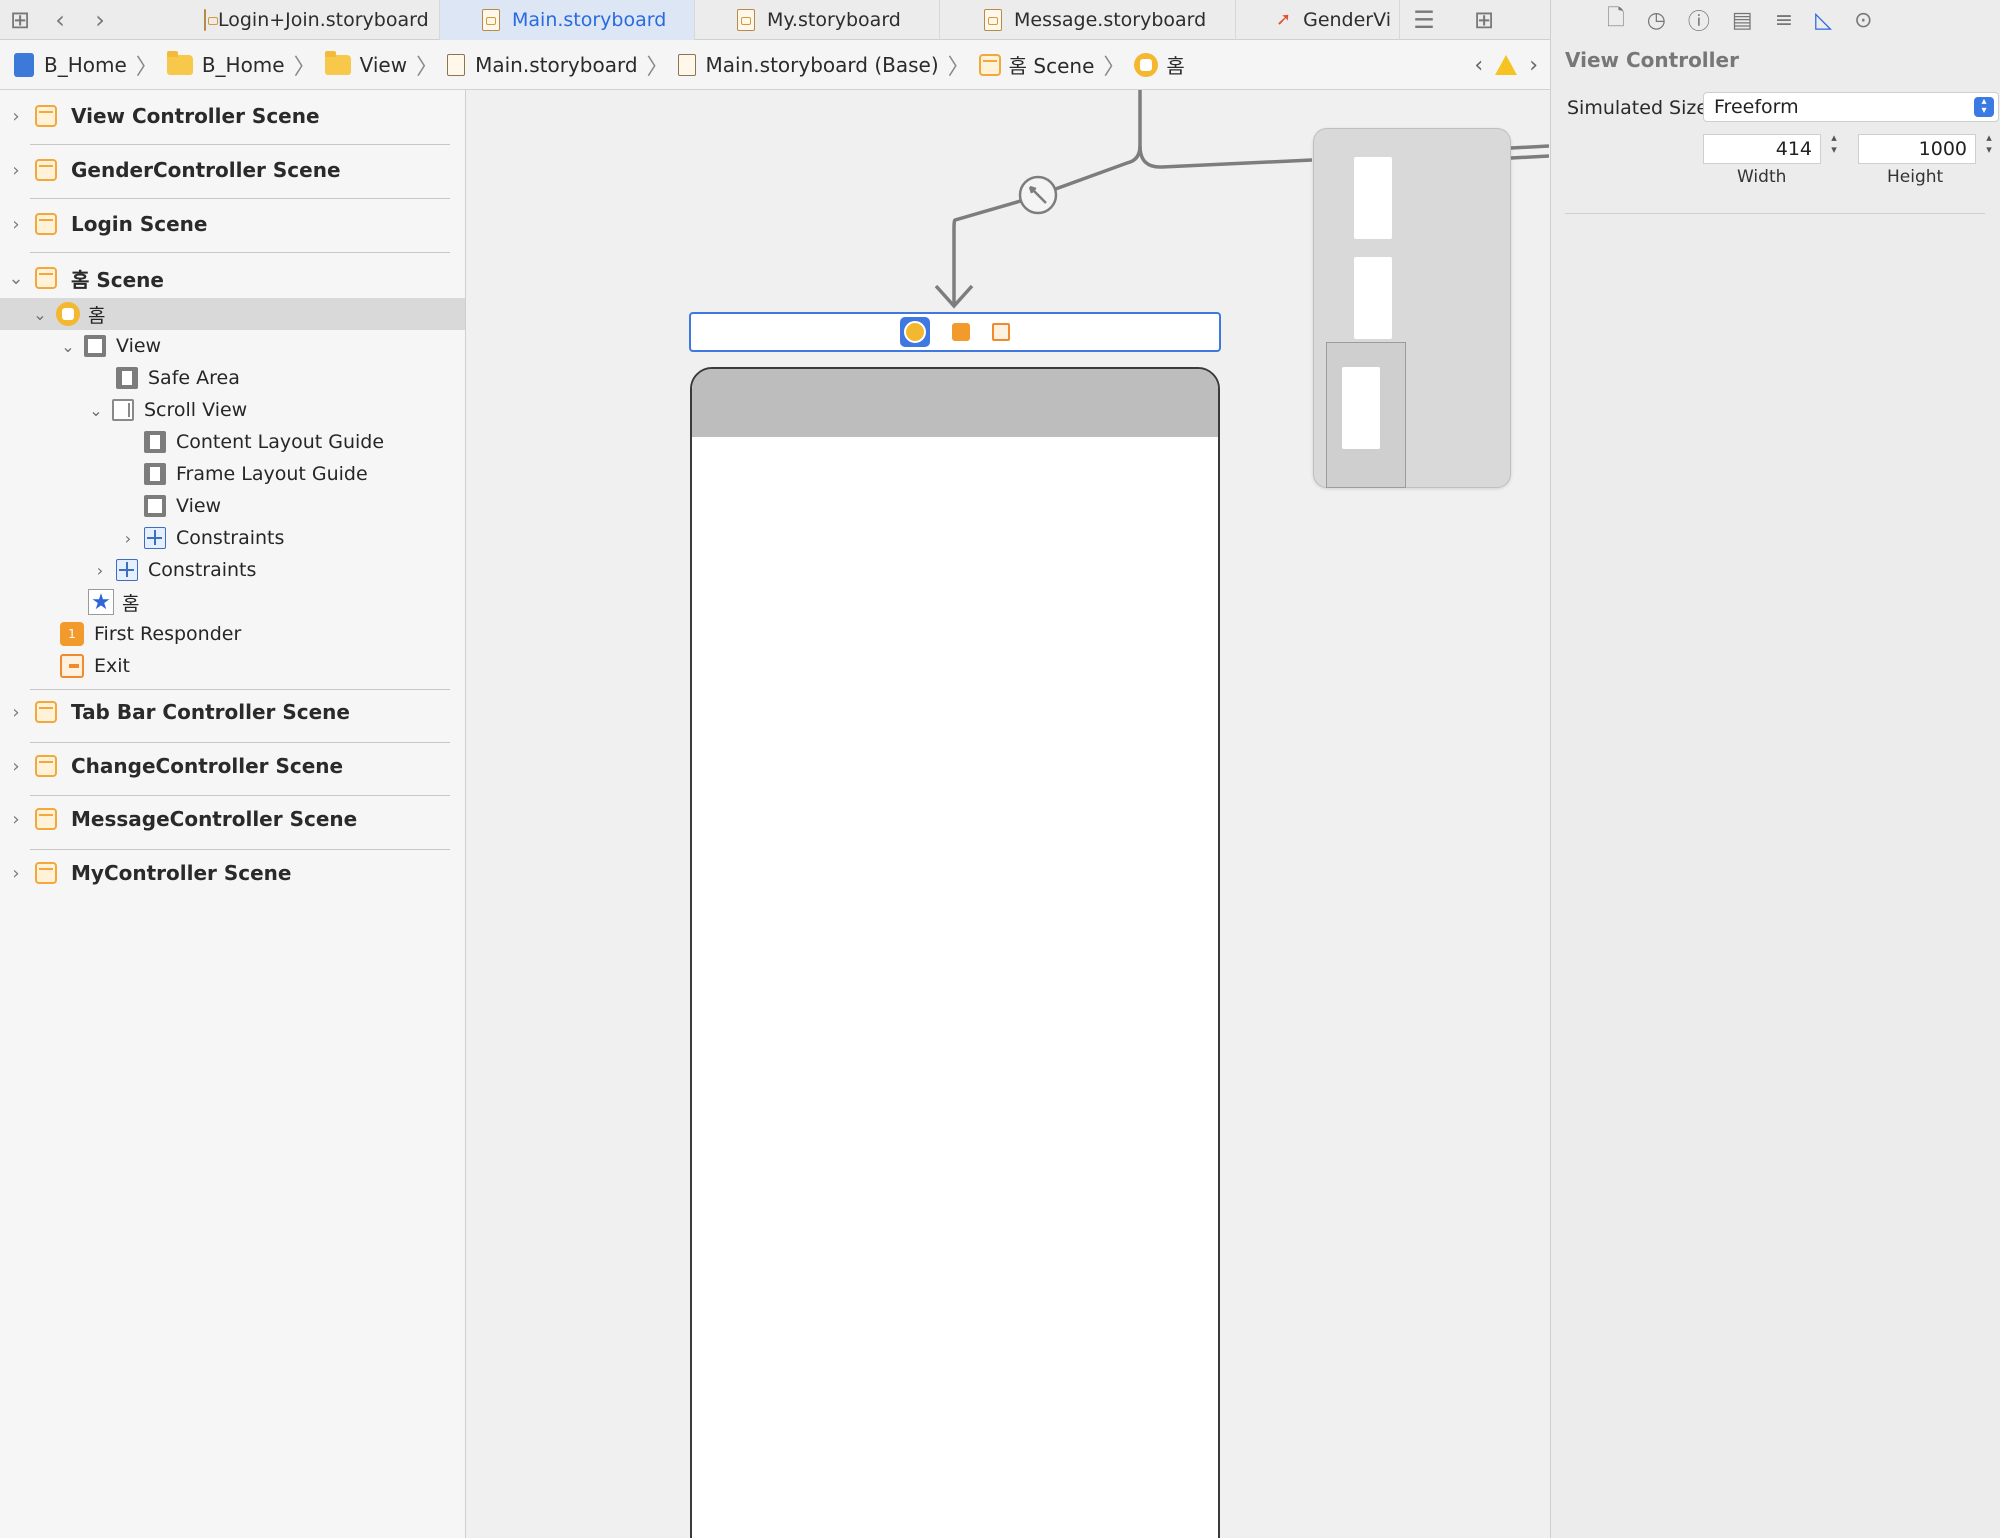 This screenshot has width=2000, height=1538. What do you see at coordinates (100, 602) in the screenshot?
I see `tree-node-tab-item: ★ 홈` at bounding box center [100, 602].